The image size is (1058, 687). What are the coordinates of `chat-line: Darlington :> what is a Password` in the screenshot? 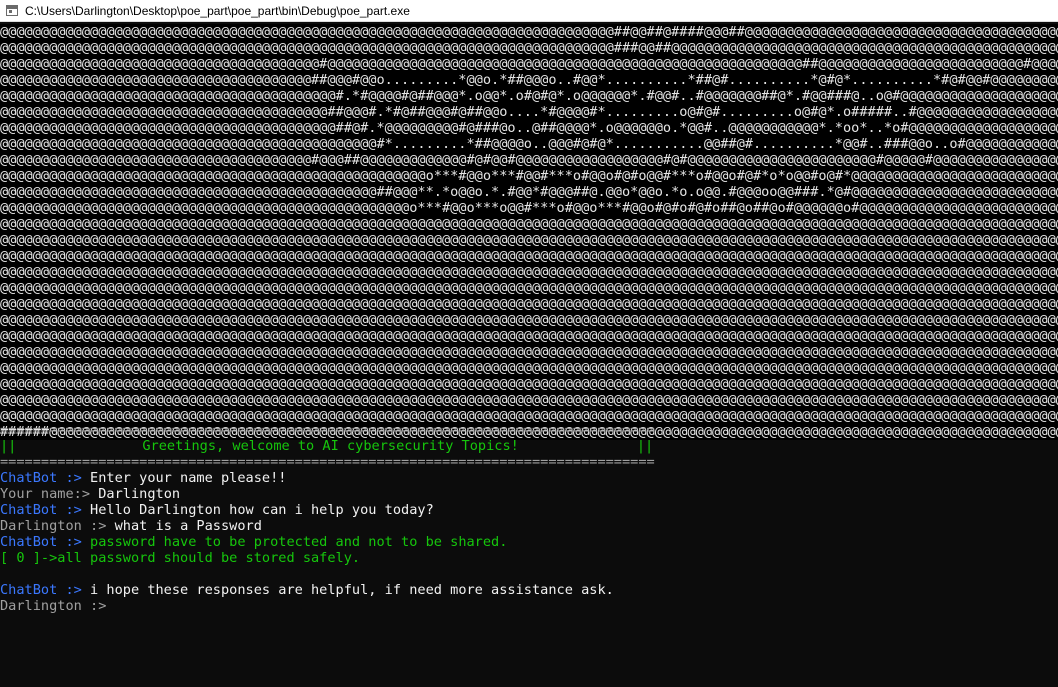 It's located at (131, 526).